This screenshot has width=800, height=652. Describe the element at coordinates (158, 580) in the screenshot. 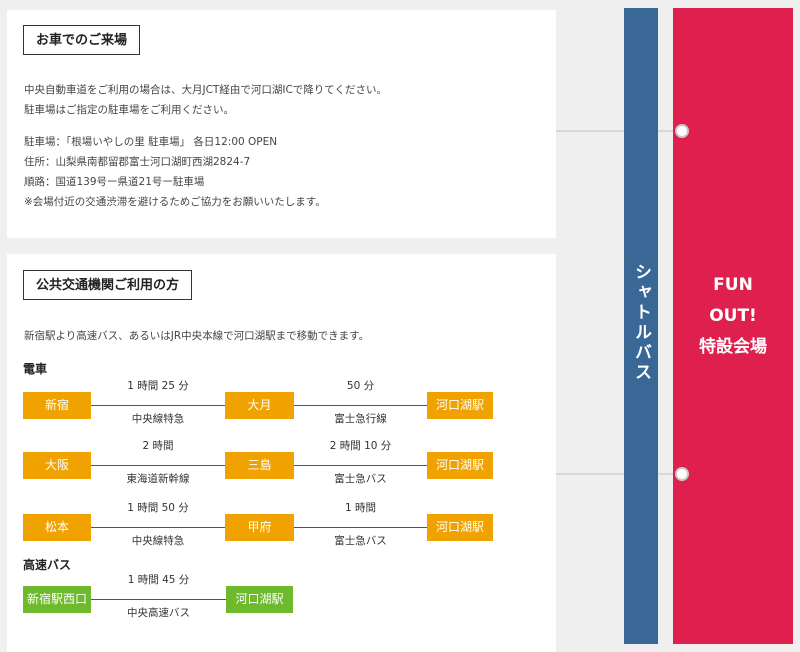

I see `travel-time: 1 時間 45 分` at that location.